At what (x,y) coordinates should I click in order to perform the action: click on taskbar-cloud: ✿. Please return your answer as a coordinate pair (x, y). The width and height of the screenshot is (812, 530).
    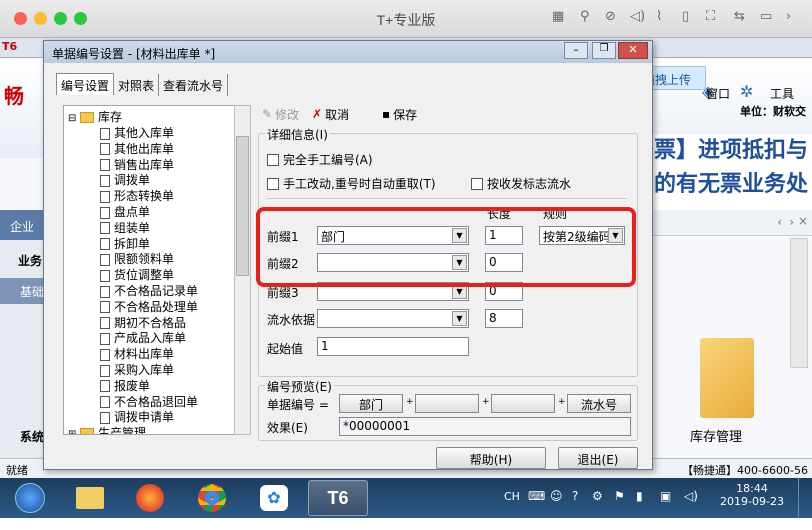
    Looking at the image, I should click on (274, 498).